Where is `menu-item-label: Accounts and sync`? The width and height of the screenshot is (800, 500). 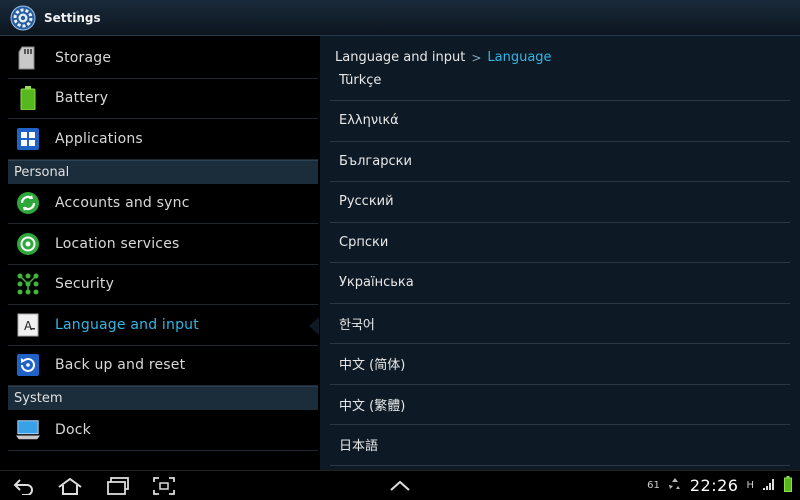
menu-item-label: Accounts and sync is located at coordinates (122, 203).